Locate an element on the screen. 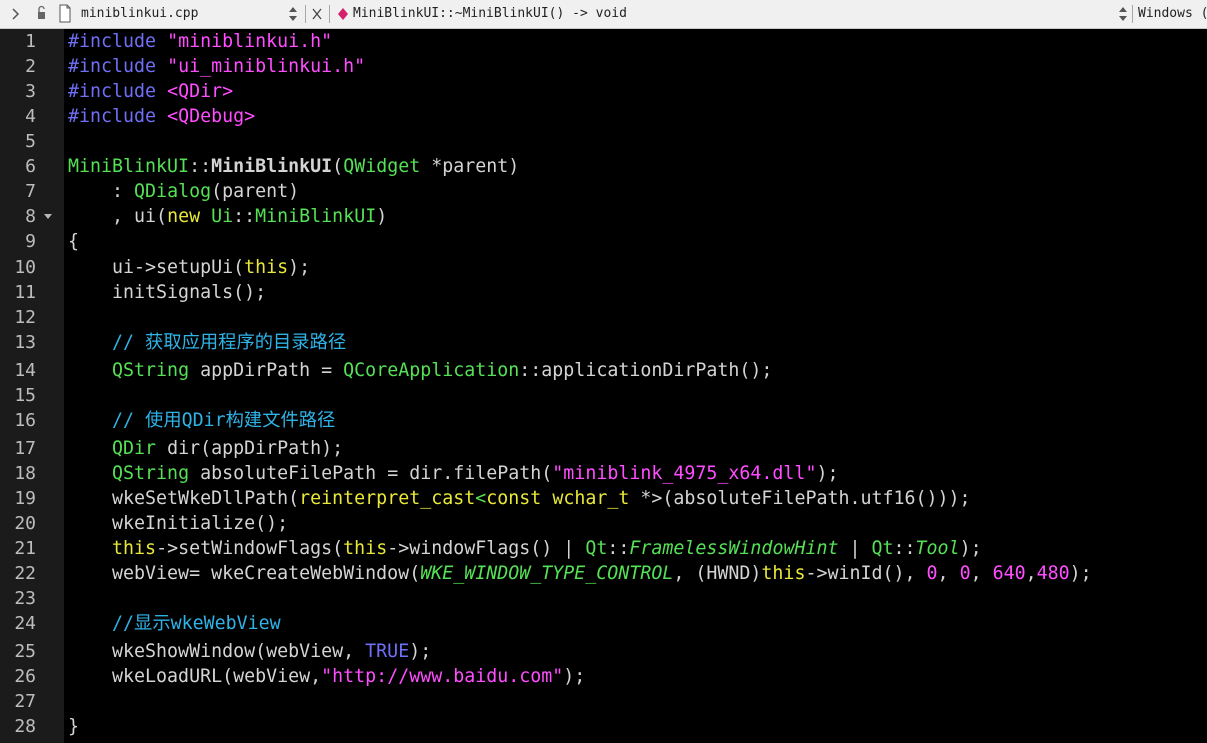 The height and width of the screenshot is (743, 1207). code-token: (parent) is located at coordinates (255, 191).